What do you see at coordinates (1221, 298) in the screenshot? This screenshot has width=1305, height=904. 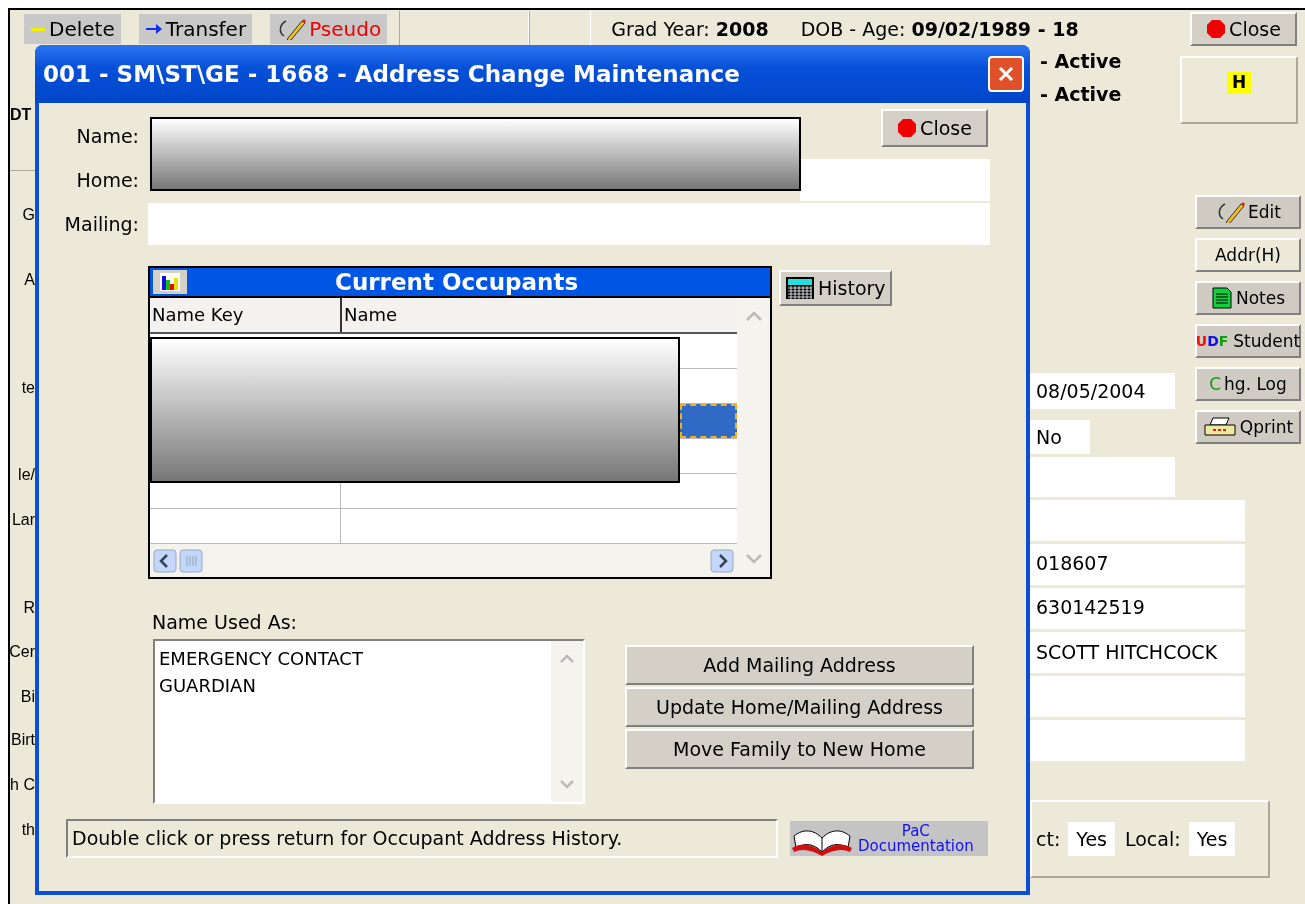 I see `notes-icon` at bounding box center [1221, 298].